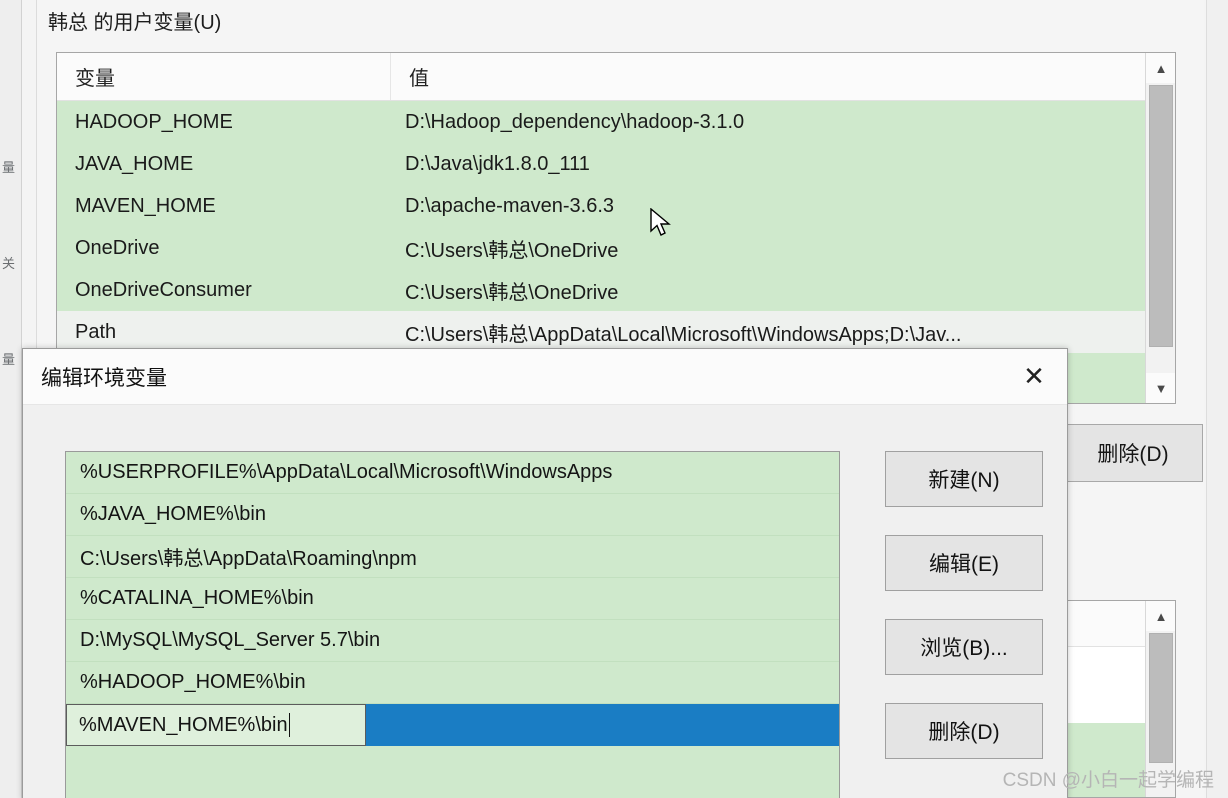  Describe the element at coordinates (1133, 453) in the screenshot. I see `background-delete-button: 删除(D)` at that location.